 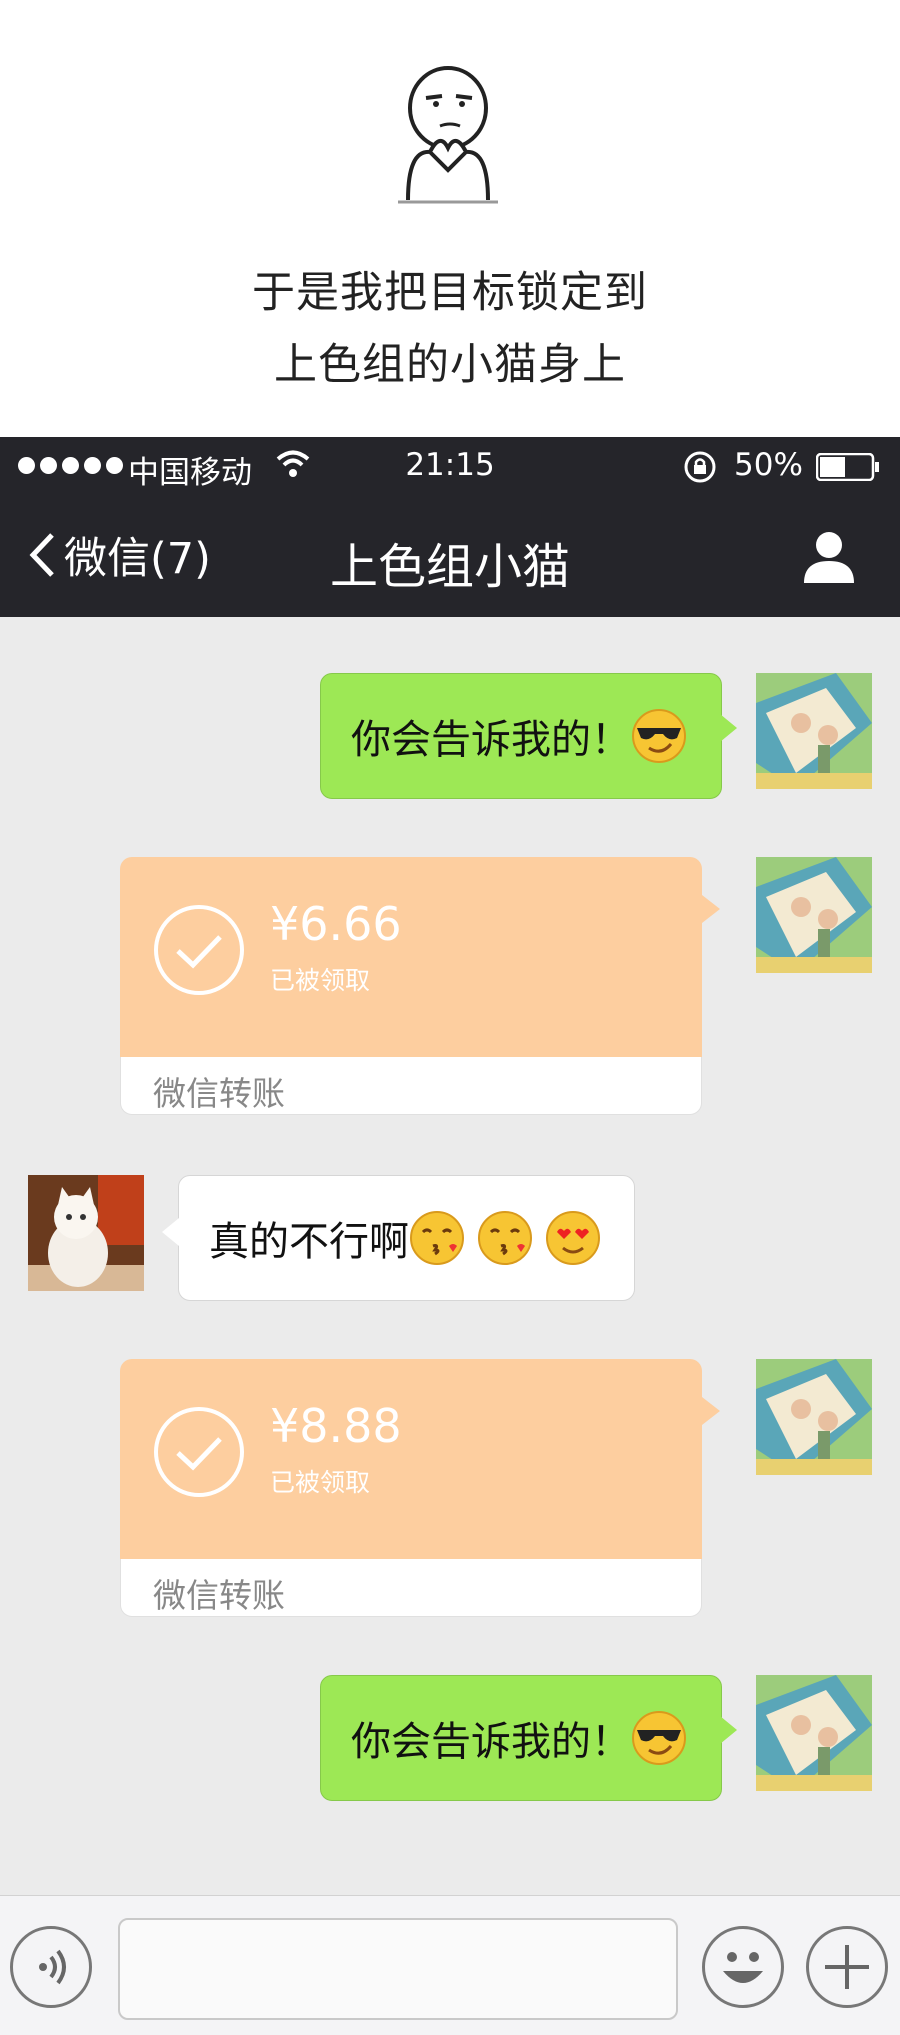 I want to click on message-bubble-received: 真的不行啊, so click(x=398, y=1238).